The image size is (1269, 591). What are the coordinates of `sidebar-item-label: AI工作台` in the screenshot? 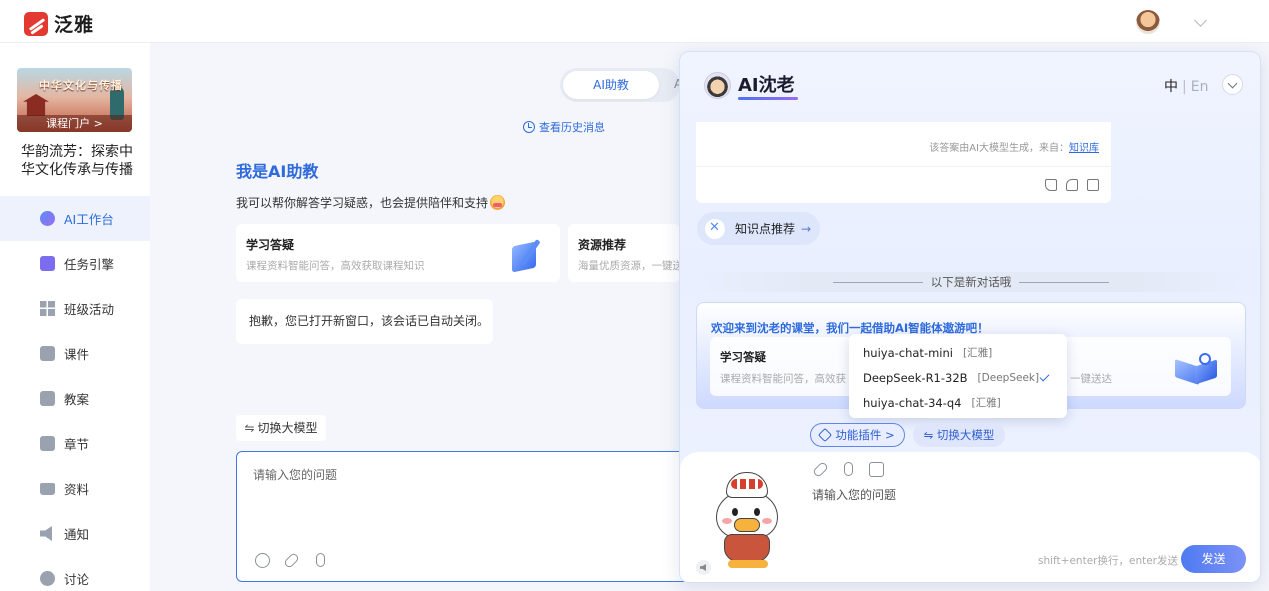 It's located at (89, 219).